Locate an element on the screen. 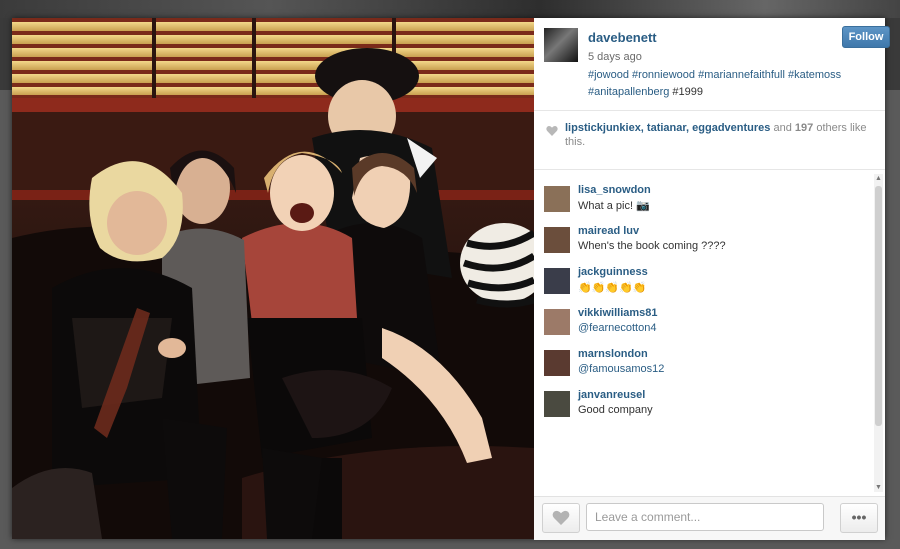 This screenshot has height=549, width=900. caption-plain: #1999 is located at coordinates (688, 92).